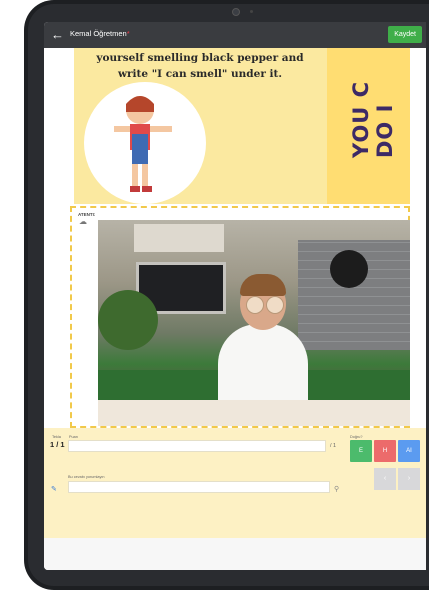 The height and width of the screenshot is (590, 429). Describe the element at coordinates (199, 487) in the screenshot. I see `comment-input` at that location.